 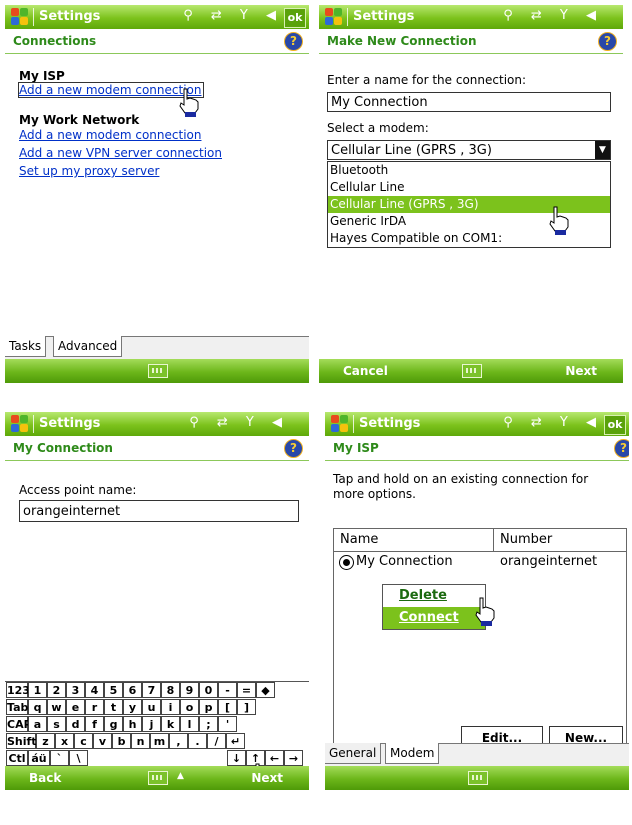 What do you see at coordinates (265, 690) in the screenshot?
I see `keyboard-key: ◆` at bounding box center [265, 690].